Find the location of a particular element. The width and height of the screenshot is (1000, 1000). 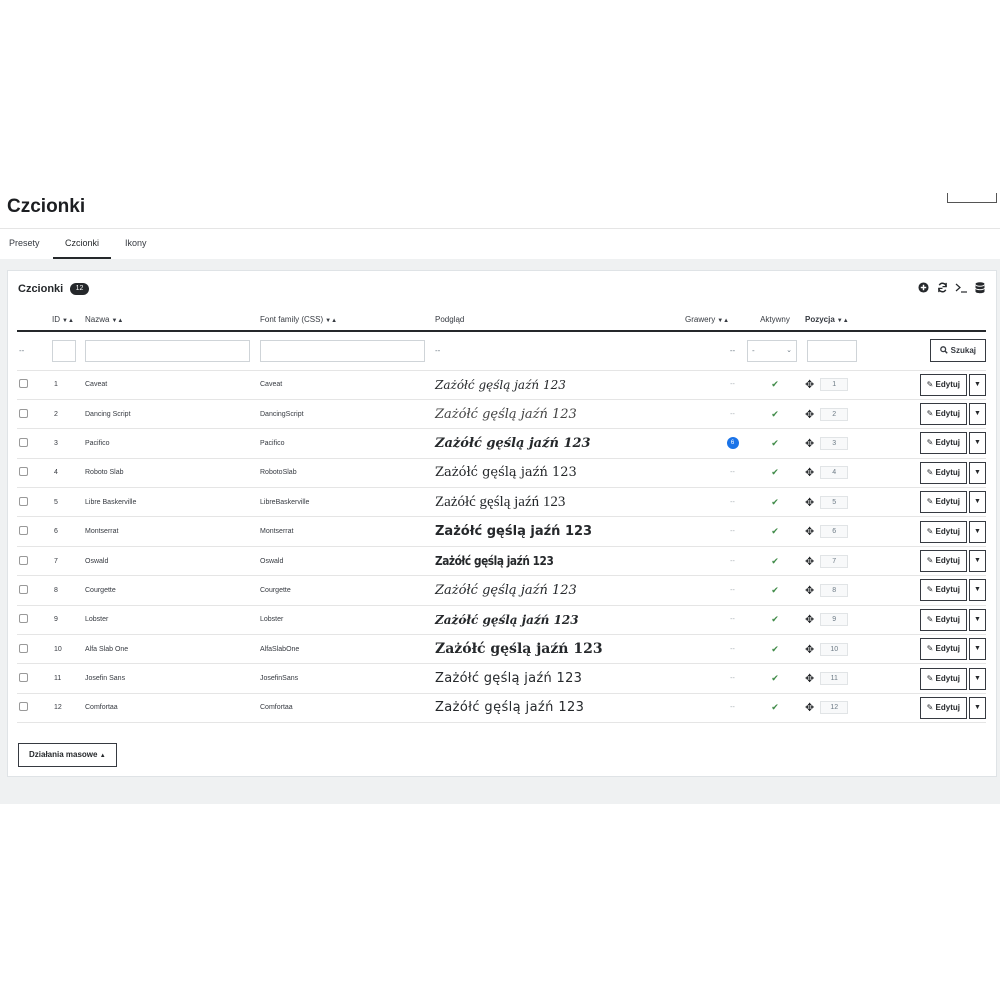

terminal-icon is located at coordinates (961, 288).